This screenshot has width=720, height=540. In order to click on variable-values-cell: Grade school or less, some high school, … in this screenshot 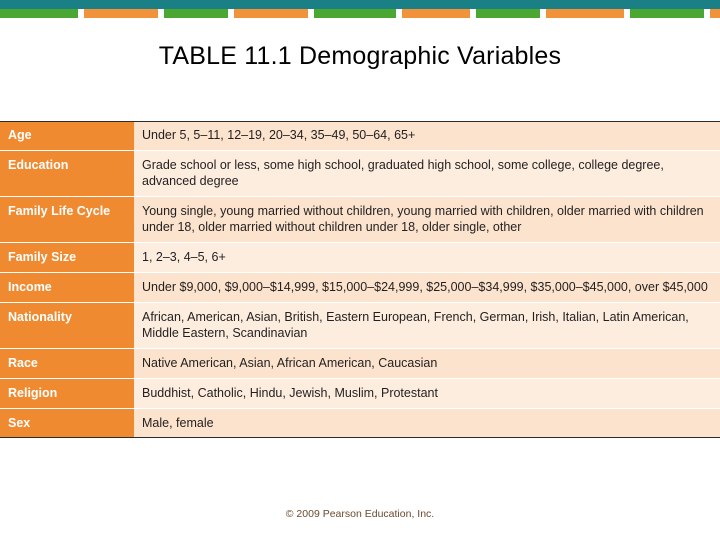, I will do `click(427, 173)`.